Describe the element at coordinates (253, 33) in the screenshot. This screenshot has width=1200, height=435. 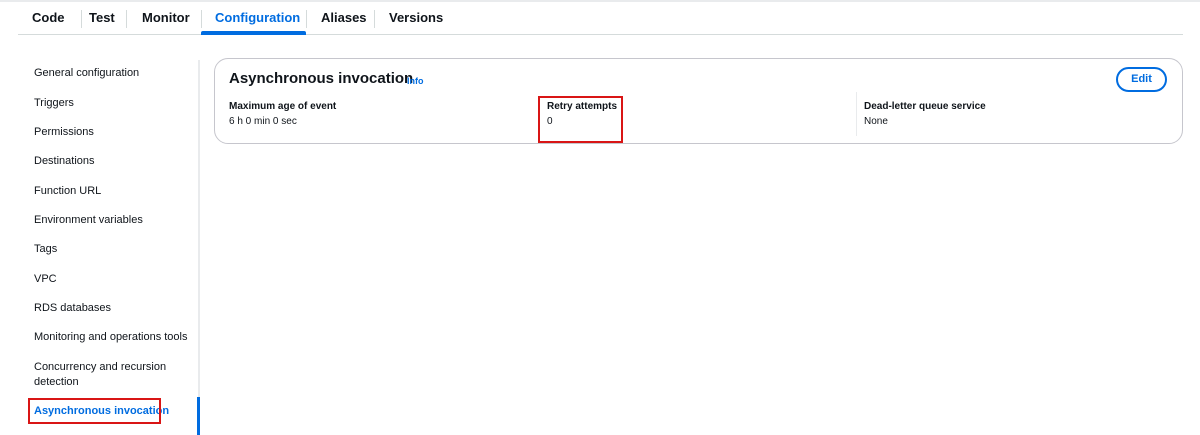
I see `active-tab-indicator` at that location.